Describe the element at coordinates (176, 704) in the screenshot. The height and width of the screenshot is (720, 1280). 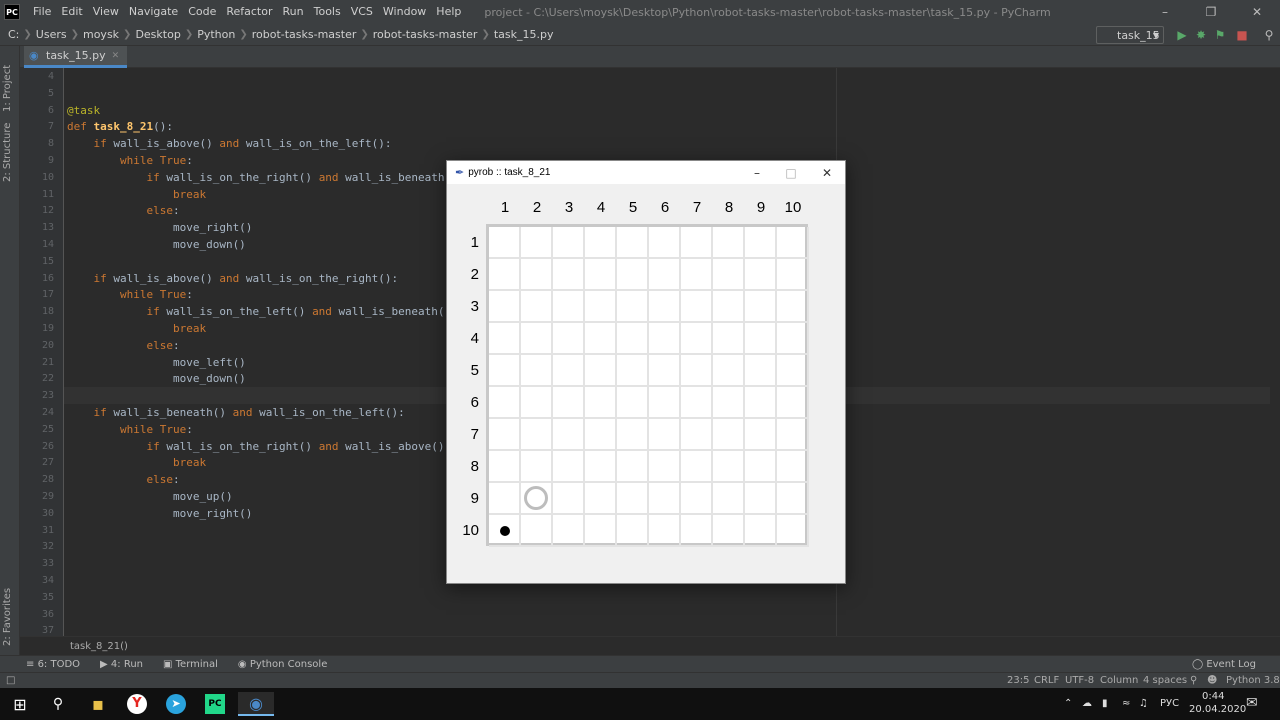
I see `telegram-icon: ➤` at that location.